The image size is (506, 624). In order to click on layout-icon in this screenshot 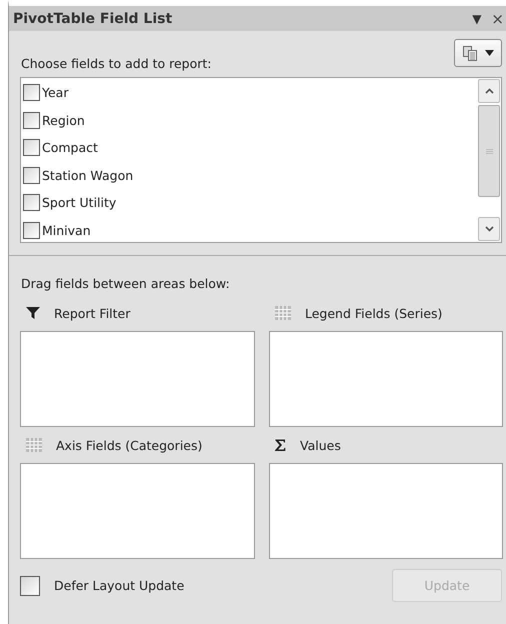, I will do `click(469, 53)`.